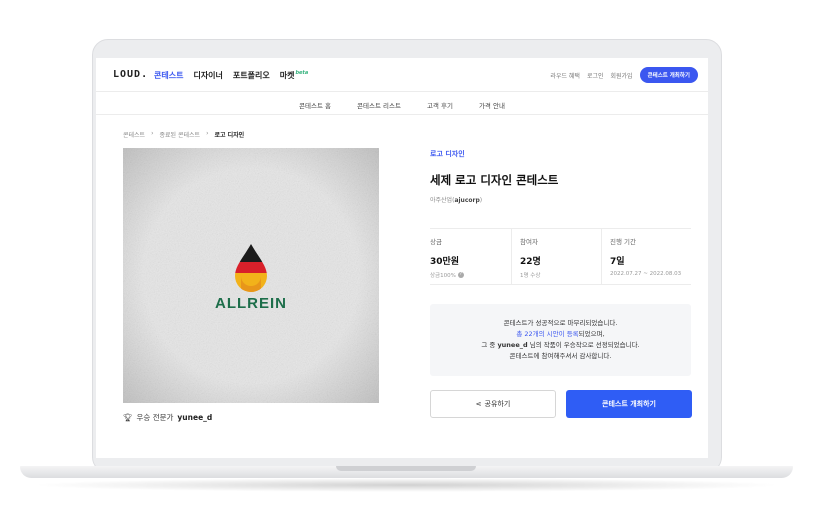  Describe the element at coordinates (231, 75) in the screenshot. I see `main-menu: 콘테스트 디자이너 포트폴리오 마켓beta` at that location.